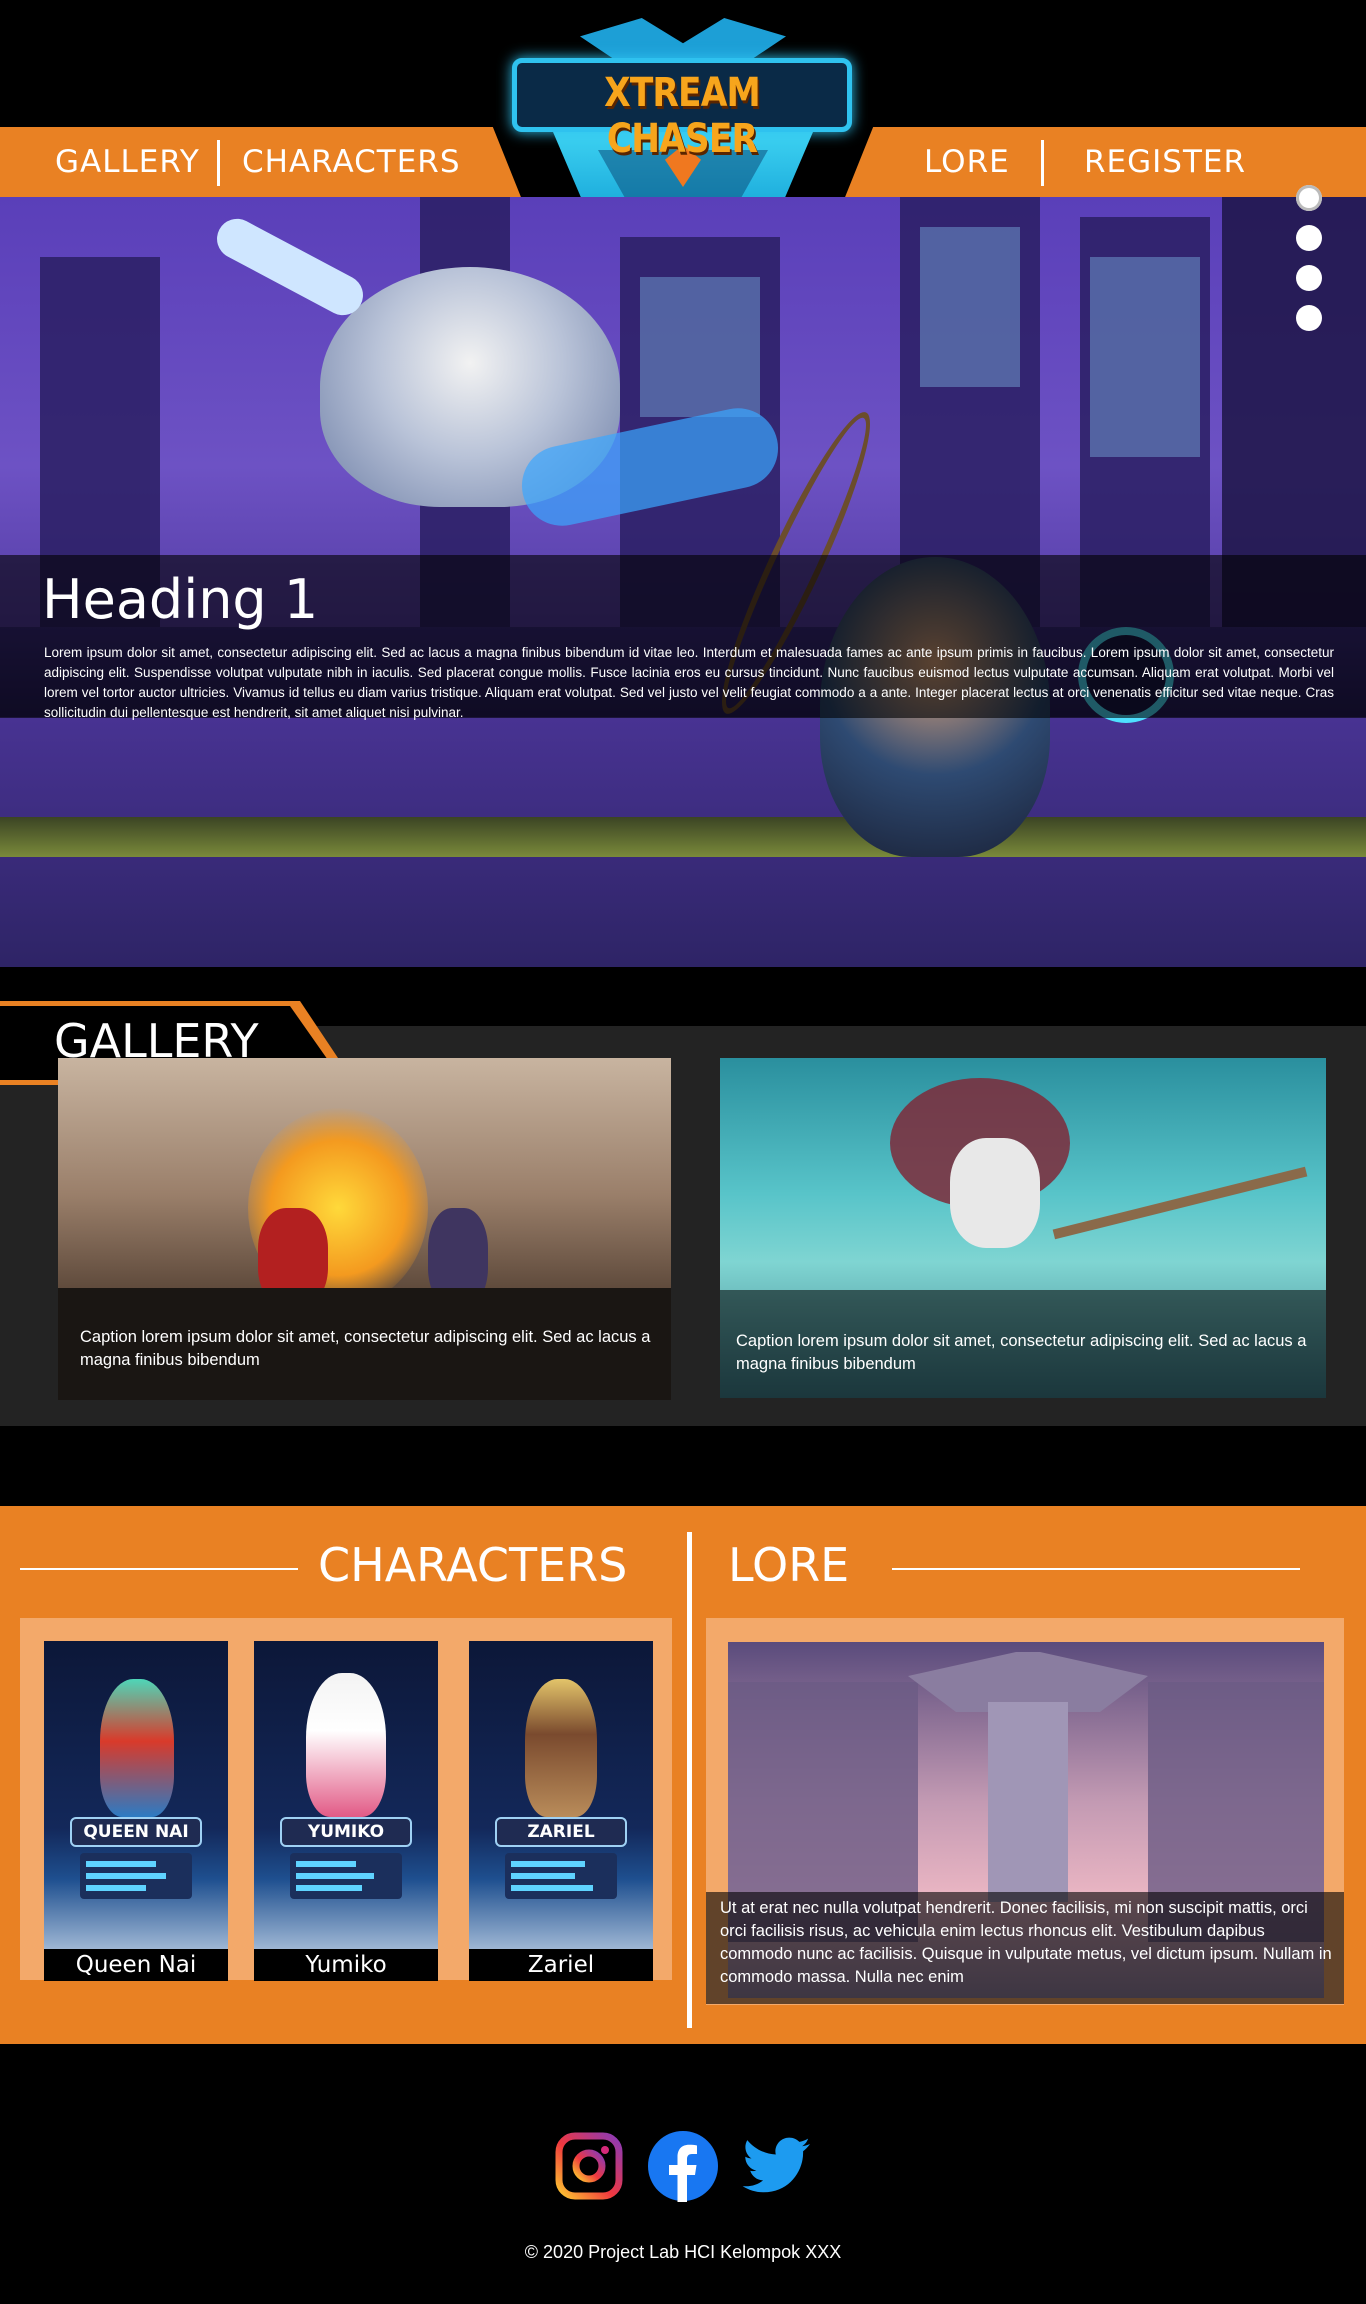  What do you see at coordinates (180, 599) in the screenshot?
I see `hero-heading: Heading 1` at bounding box center [180, 599].